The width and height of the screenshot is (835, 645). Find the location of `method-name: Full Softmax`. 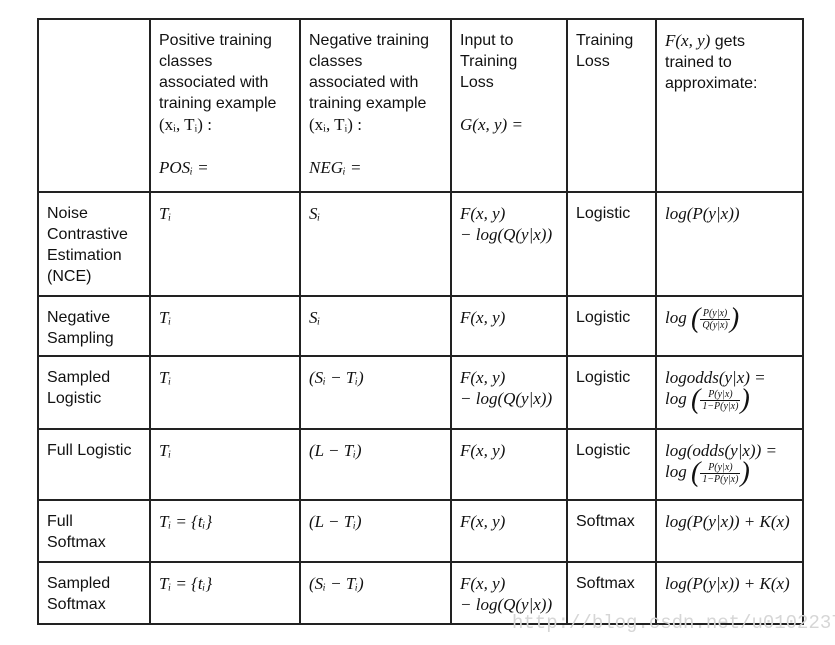

method-name: Full Softmax is located at coordinates (94, 531).